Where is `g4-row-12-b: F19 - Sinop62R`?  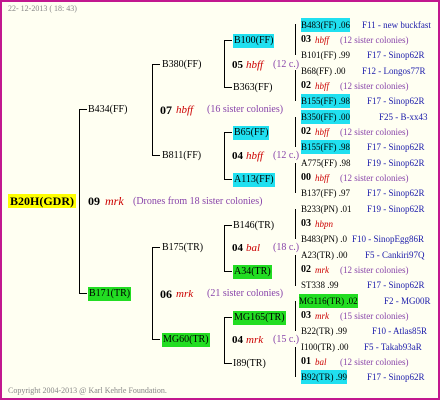
g4-row-12-b: F19 - Sinop62R is located at coordinates (396, 209).